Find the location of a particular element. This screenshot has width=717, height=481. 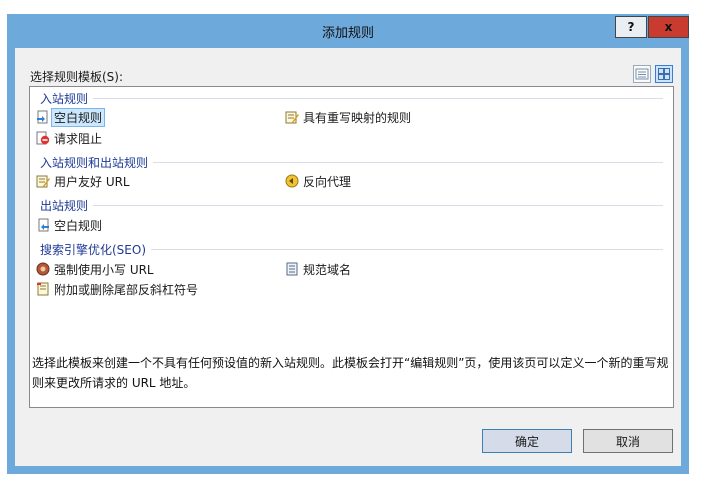

tiles-view-icon is located at coordinates (664, 74).